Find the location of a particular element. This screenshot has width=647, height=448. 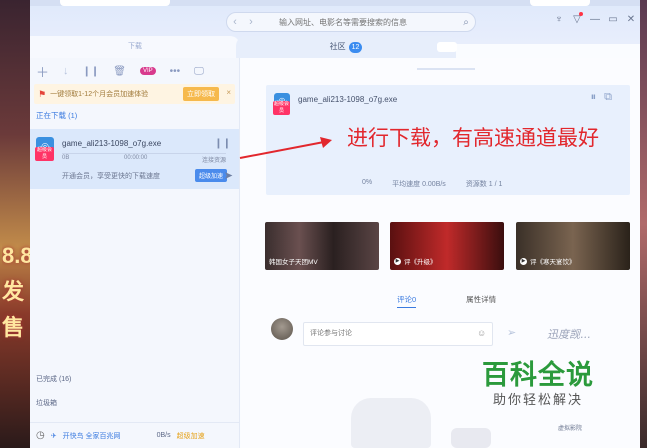

member-promo-bar: ⚑ 一键领取1-12个月会员加速体验 立即领取 × is located at coordinates (134, 94).